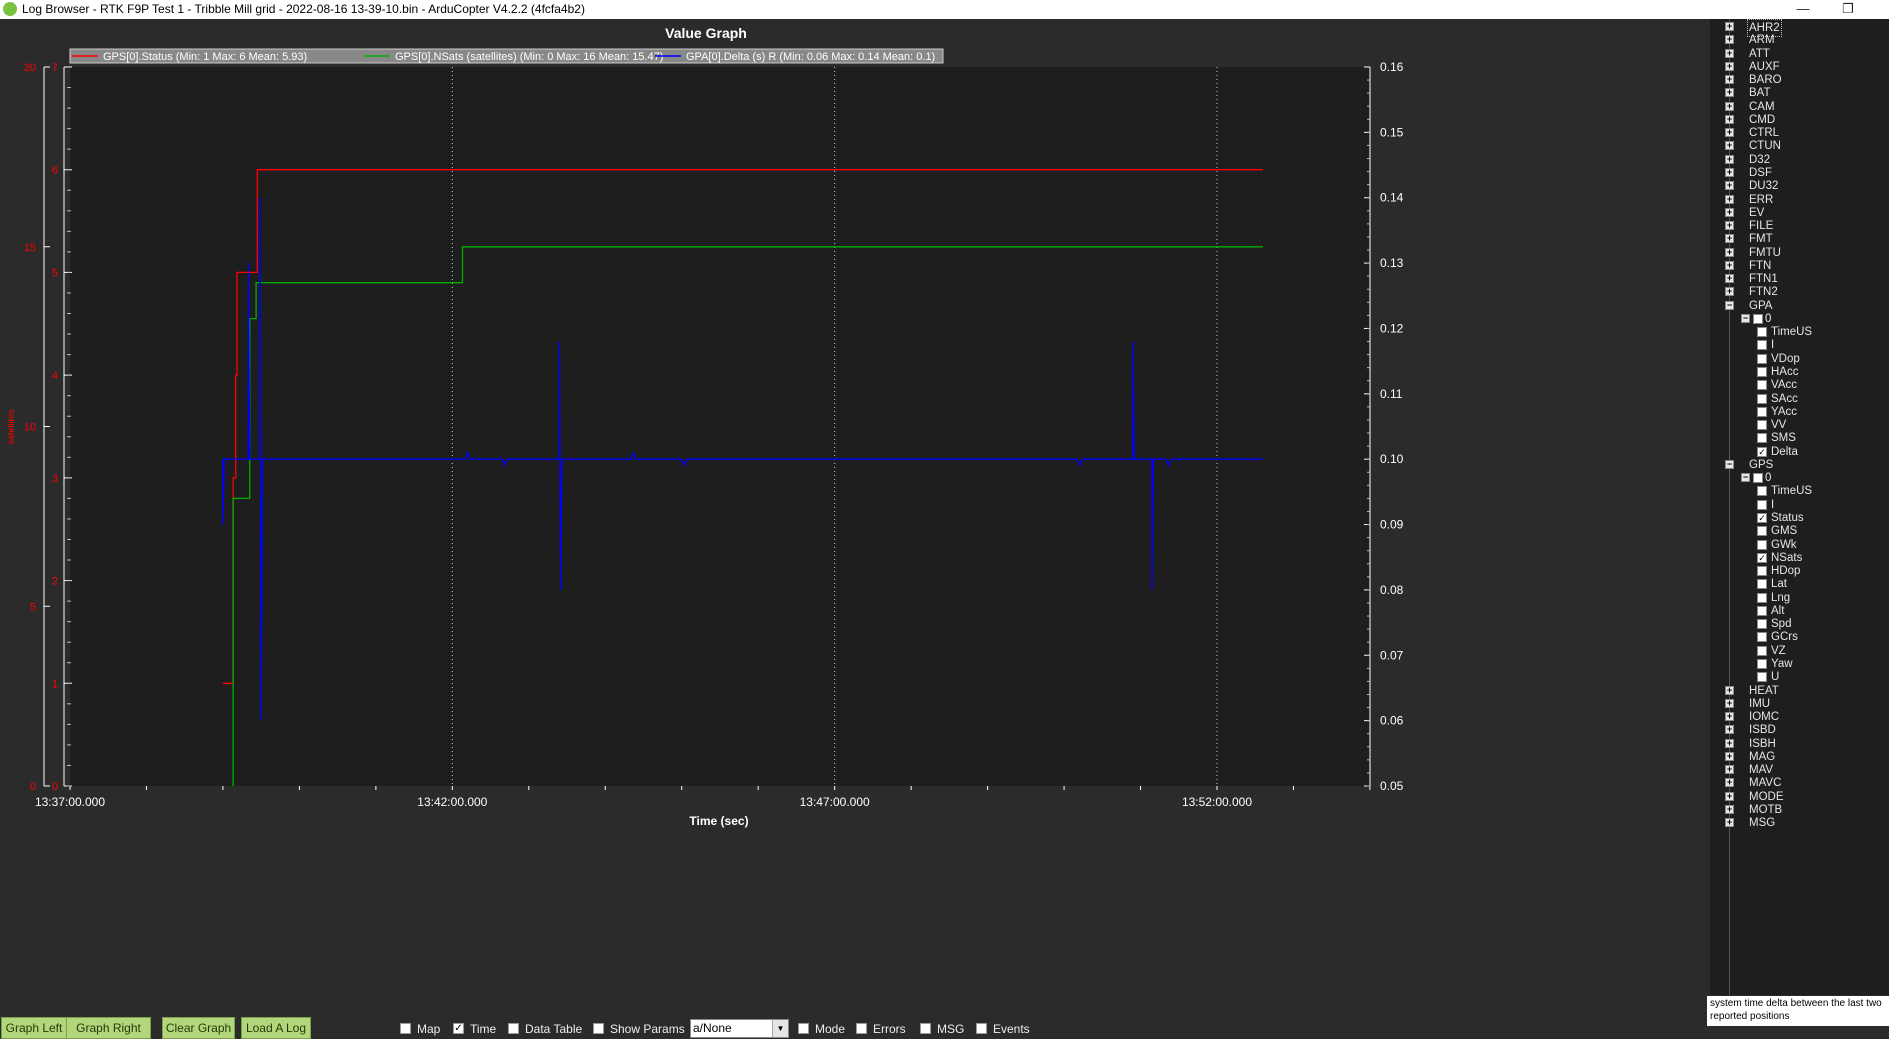  What do you see at coordinates (108, 1028) in the screenshot?
I see `graph-right-button: Graph Right` at bounding box center [108, 1028].